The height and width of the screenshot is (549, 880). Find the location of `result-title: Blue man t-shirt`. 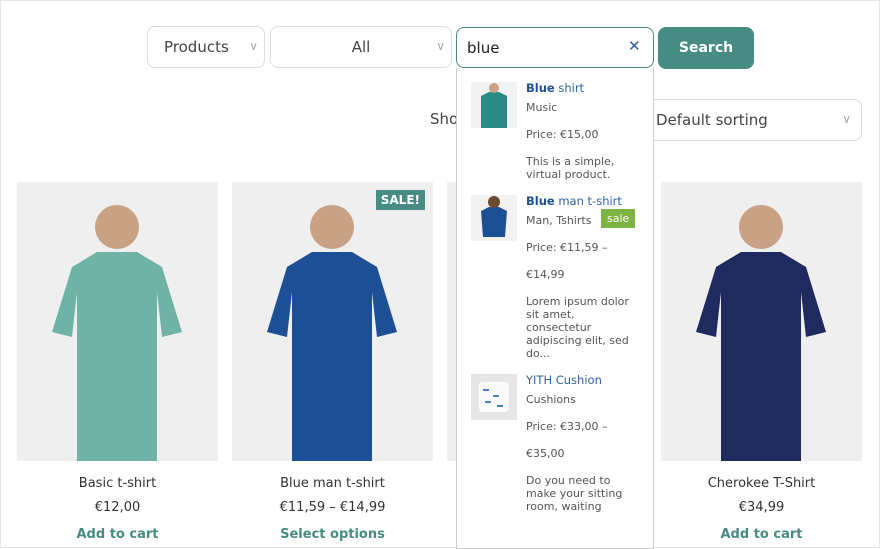

result-title: Blue man t-shirt is located at coordinates (581, 201).